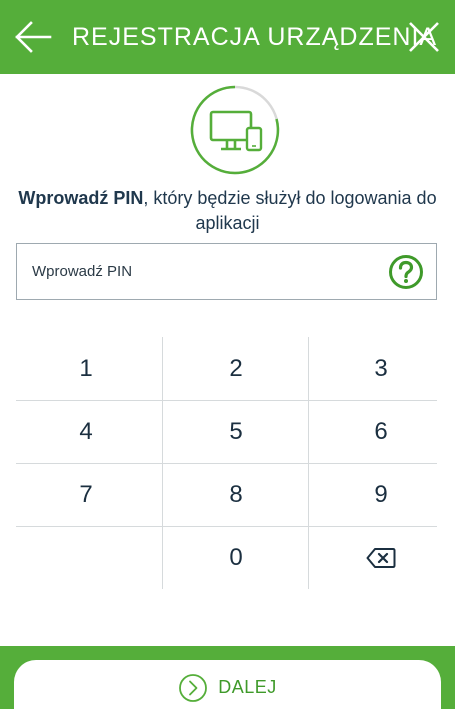  Describe the element at coordinates (202, 271) in the screenshot. I see `pin-input` at that location.